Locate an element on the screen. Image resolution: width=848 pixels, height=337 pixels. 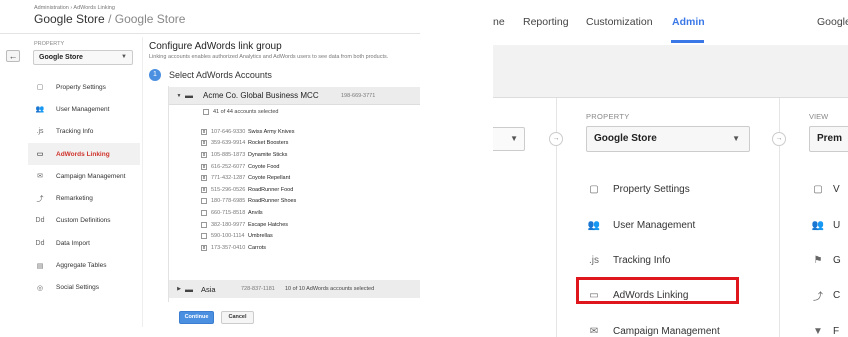
account-id: 590-100-1114 is located at coordinates (228, 236).